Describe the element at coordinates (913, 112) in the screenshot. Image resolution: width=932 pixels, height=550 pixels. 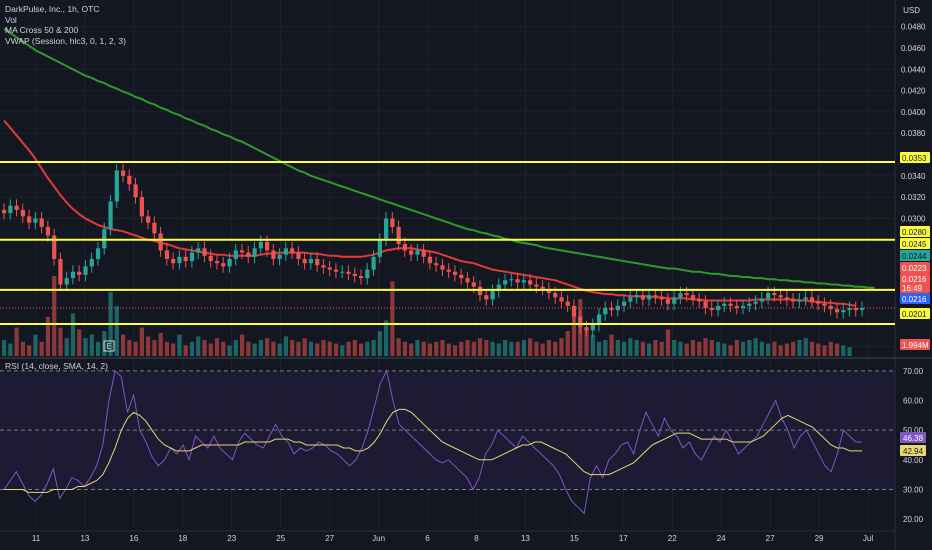
I see `price-axis-tick: 0.0400` at that location.